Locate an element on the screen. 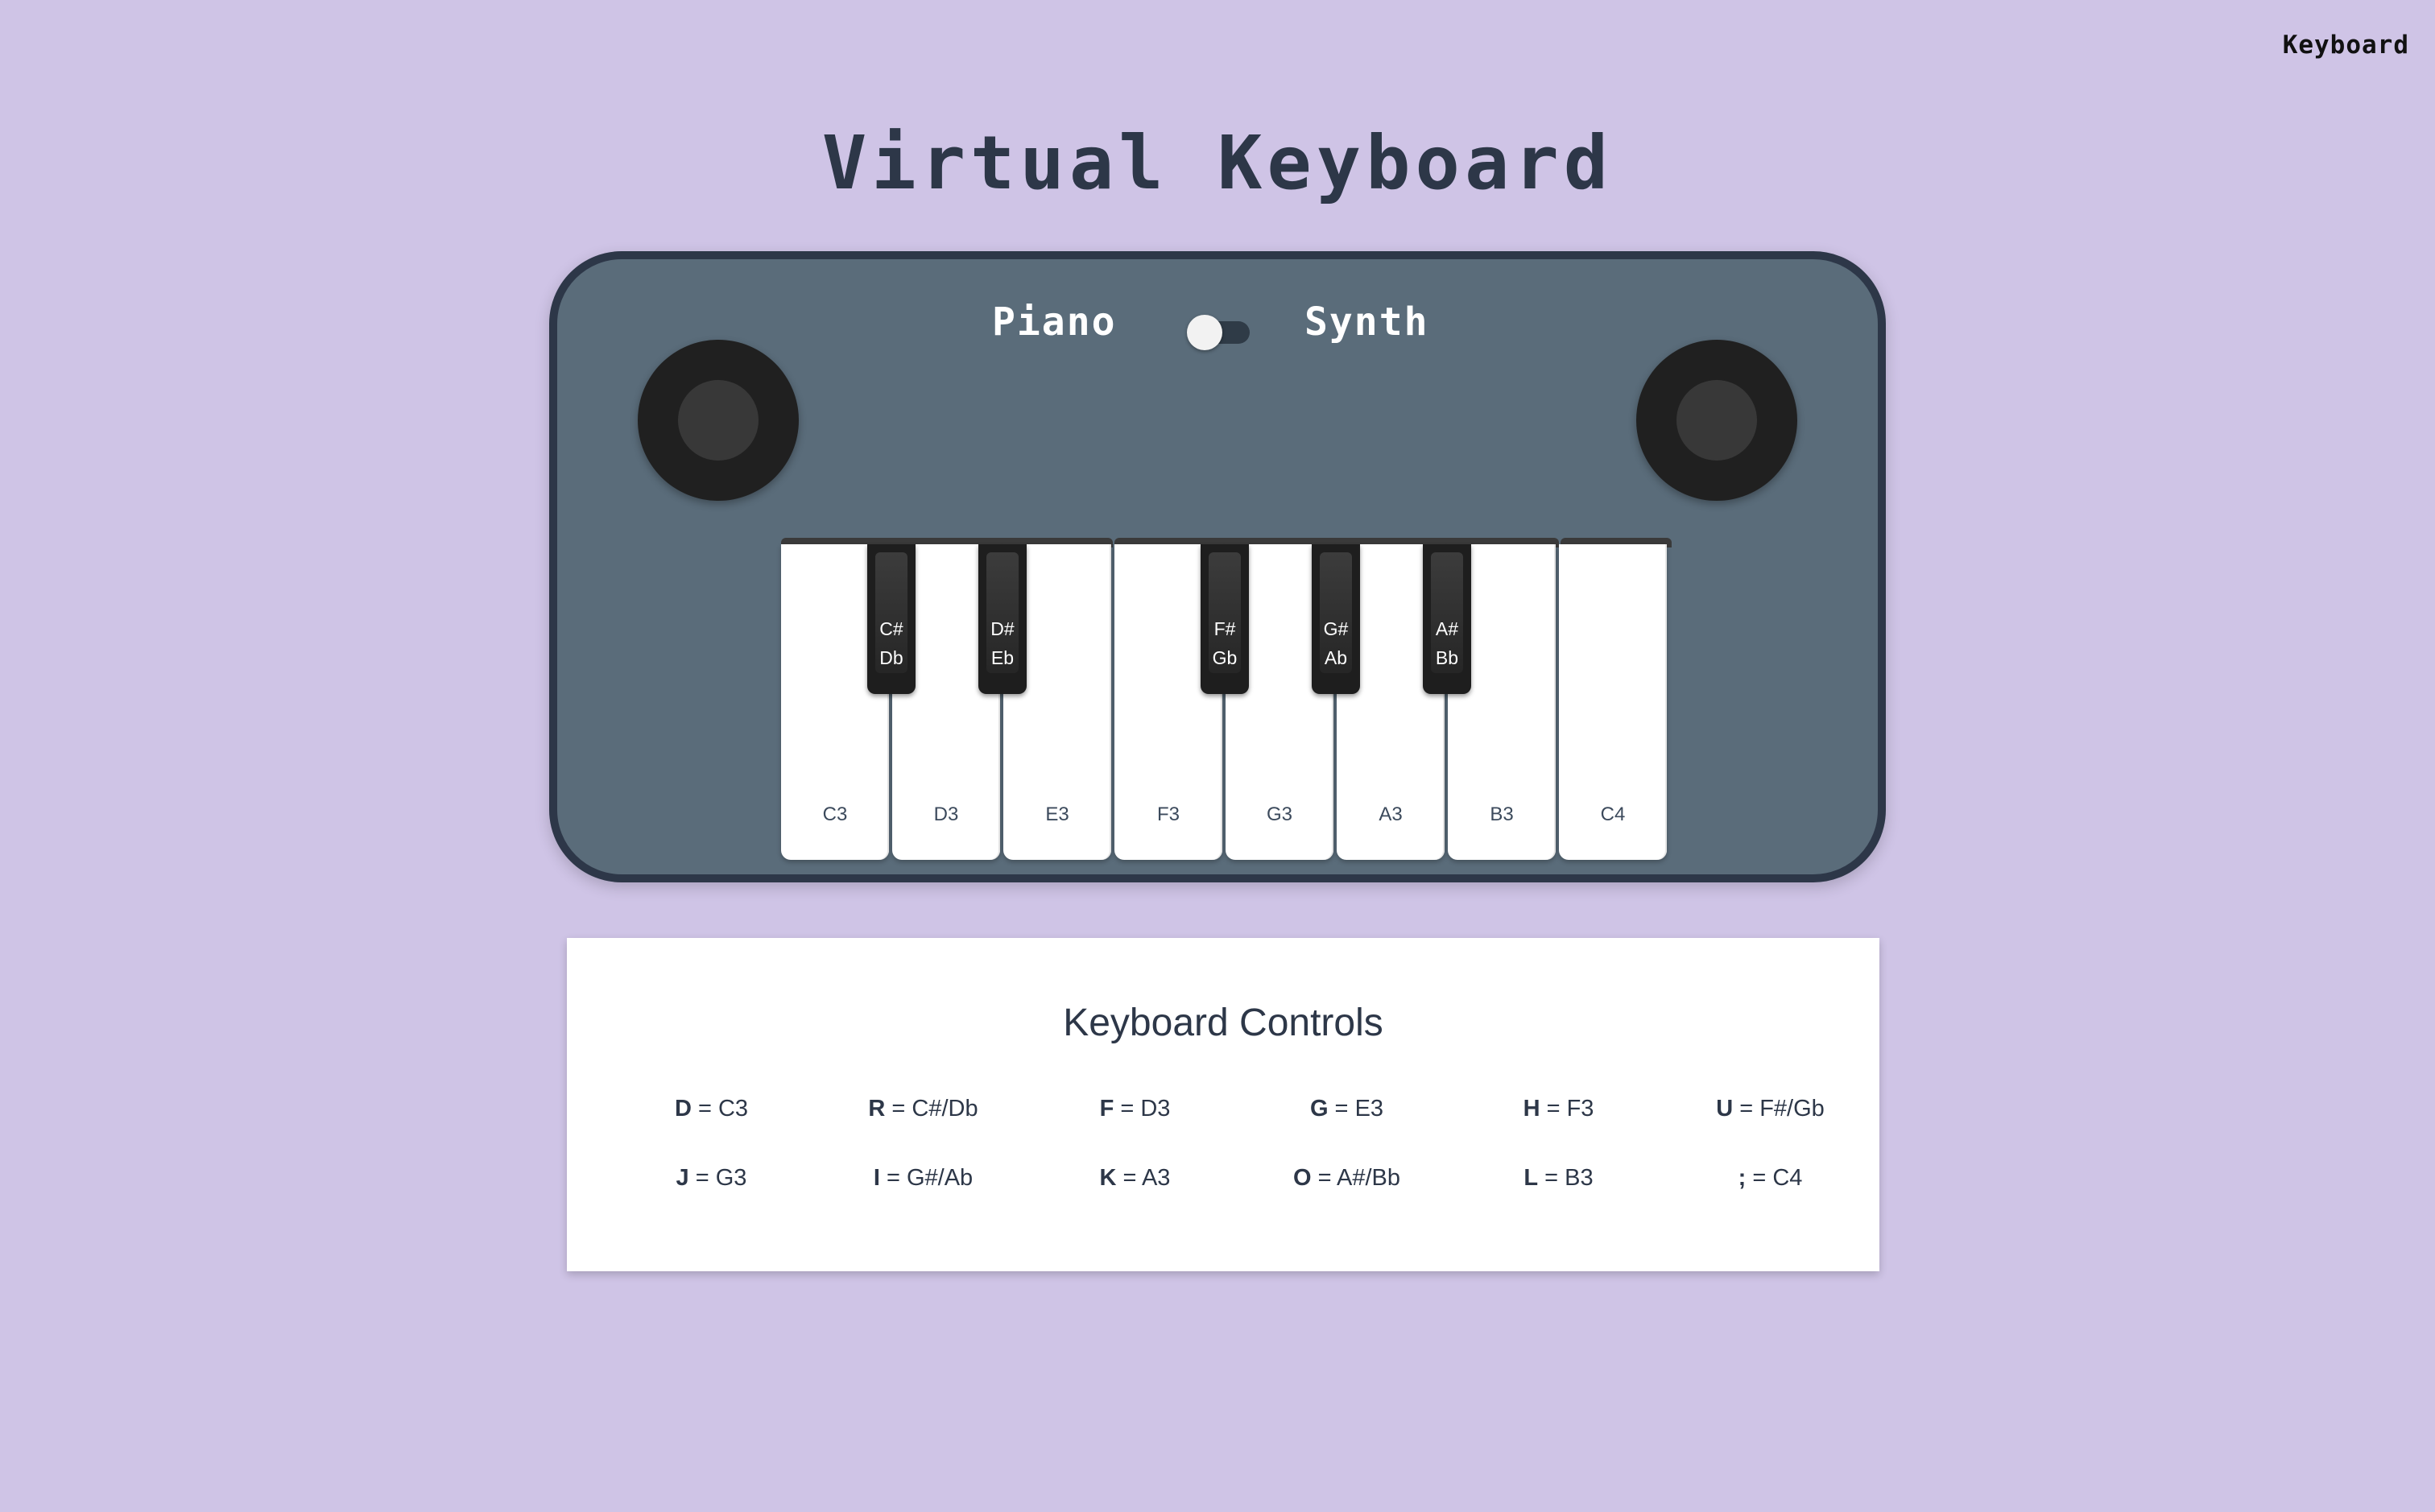  control-key: U is located at coordinates (1725, 1109).